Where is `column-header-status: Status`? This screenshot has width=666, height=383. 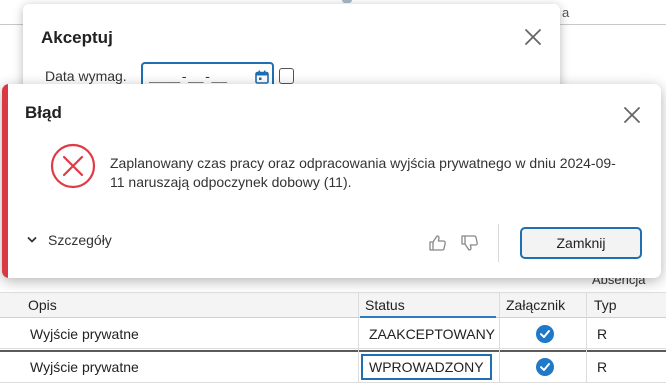 column-header-status: Status is located at coordinates (385, 305).